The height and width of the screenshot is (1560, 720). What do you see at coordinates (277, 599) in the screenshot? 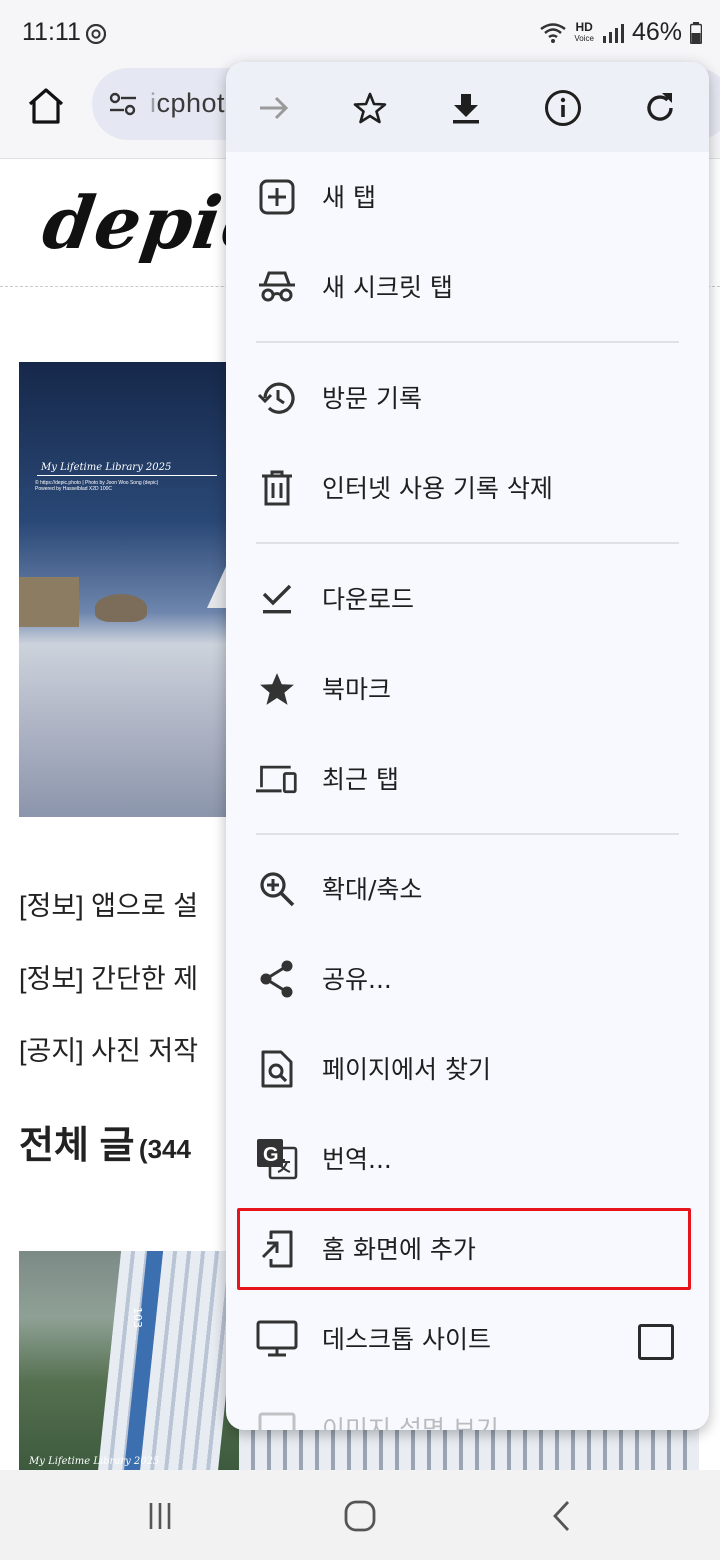
I see `download-done-icon` at bounding box center [277, 599].